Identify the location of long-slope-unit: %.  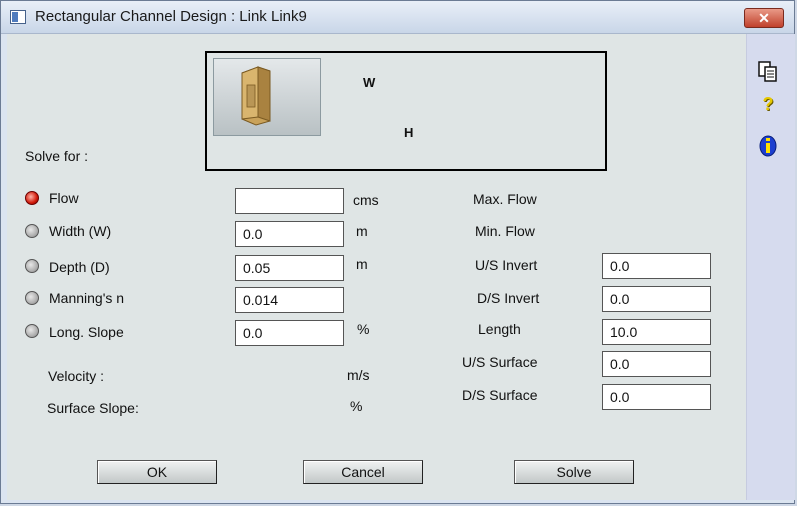
(363, 329).